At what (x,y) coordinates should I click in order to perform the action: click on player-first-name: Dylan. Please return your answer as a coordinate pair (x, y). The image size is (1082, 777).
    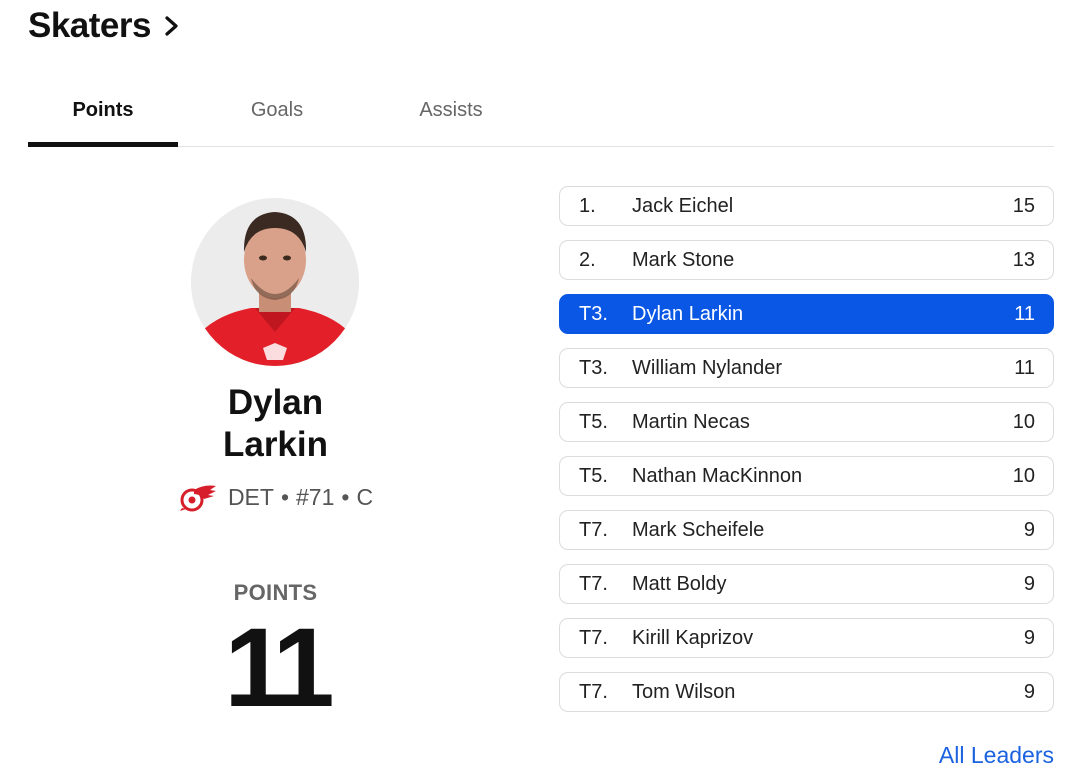
    Looking at the image, I should click on (275, 402).